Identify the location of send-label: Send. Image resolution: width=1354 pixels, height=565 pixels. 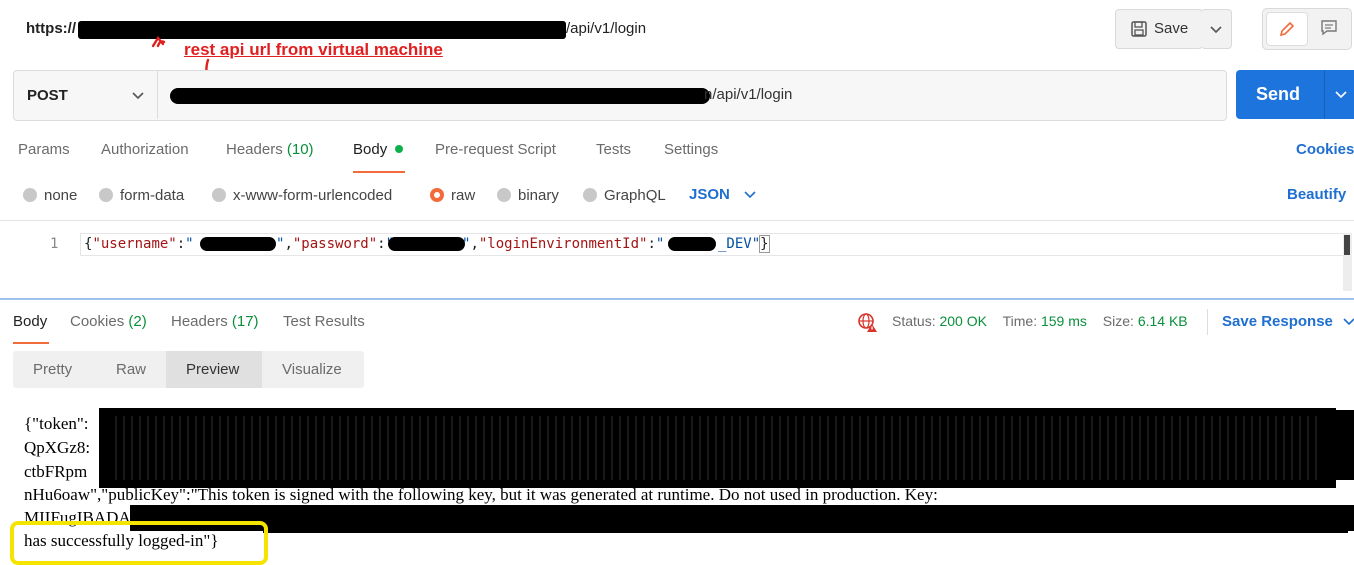
(1278, 94).